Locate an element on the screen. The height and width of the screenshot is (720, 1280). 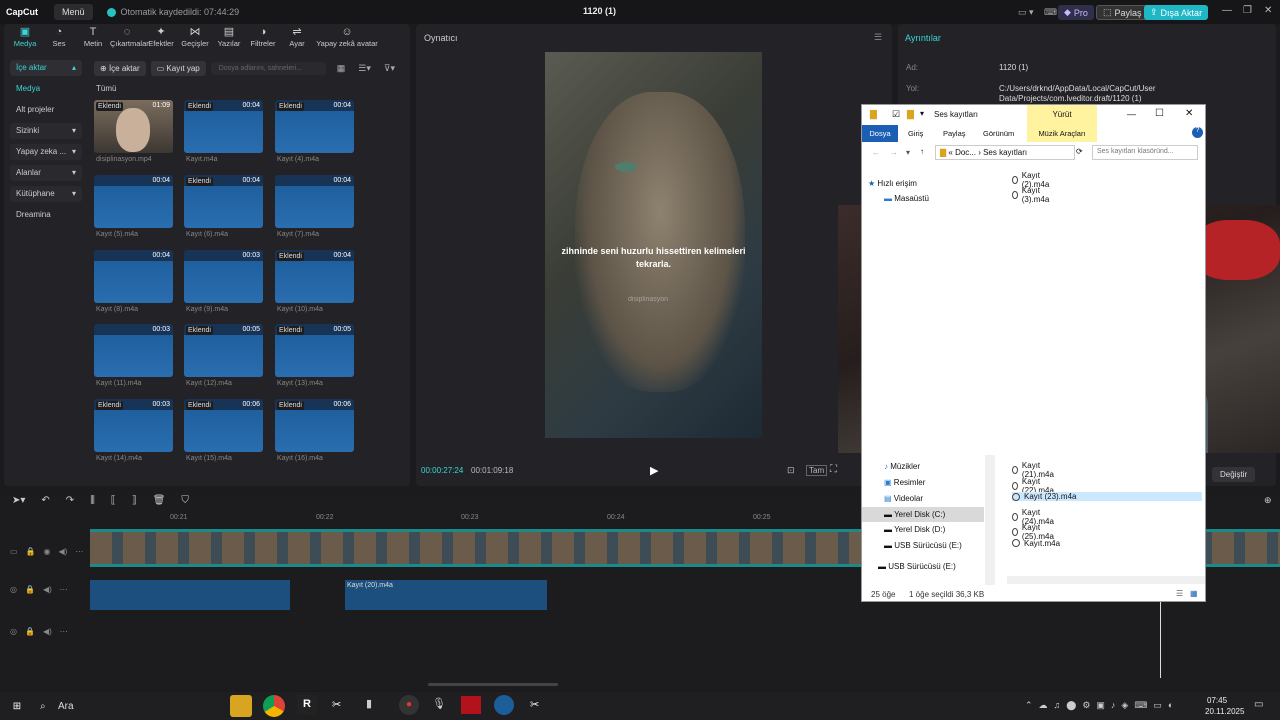
start-icon: ⊞ is located at coordinates (17, 706).